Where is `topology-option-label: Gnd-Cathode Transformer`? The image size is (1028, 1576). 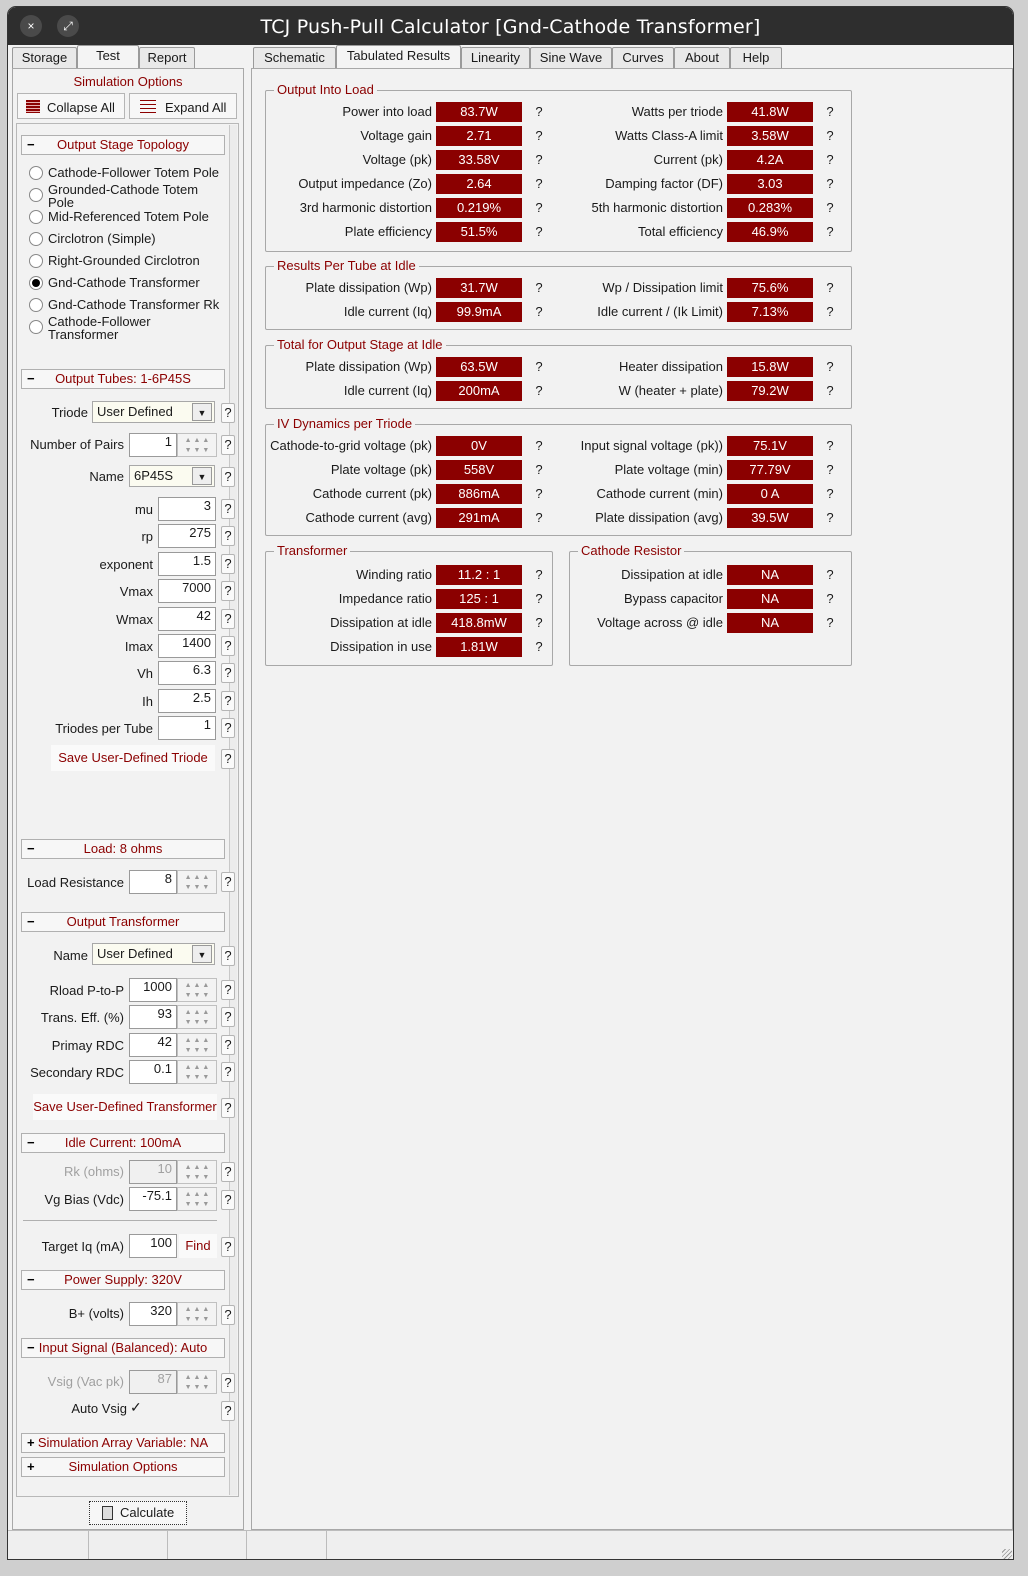
topology-option-label: Gnd-Cathode Transformer is located at coordinates (138, 282).